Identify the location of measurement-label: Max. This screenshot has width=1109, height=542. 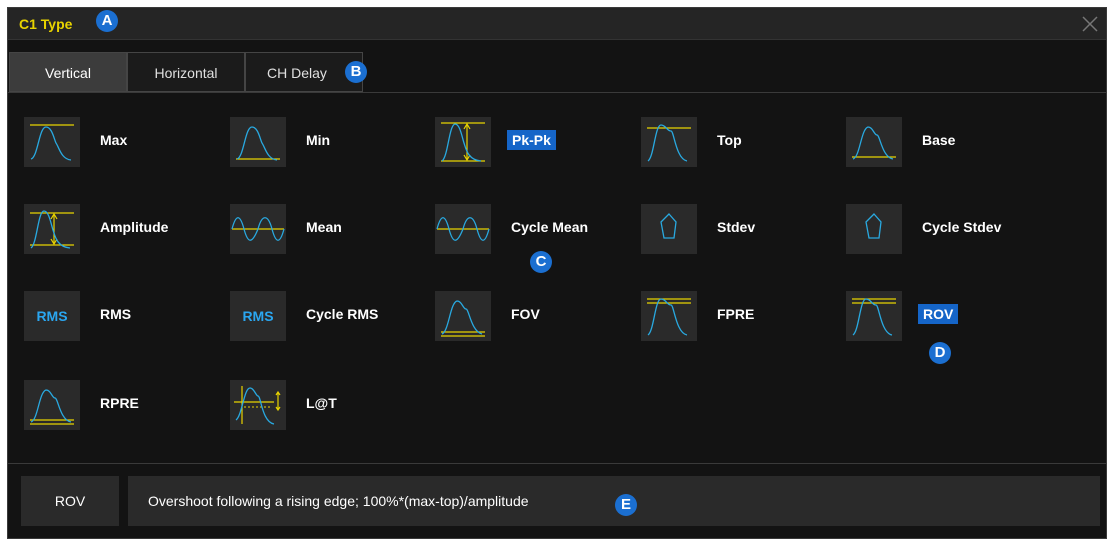
(114, 140).